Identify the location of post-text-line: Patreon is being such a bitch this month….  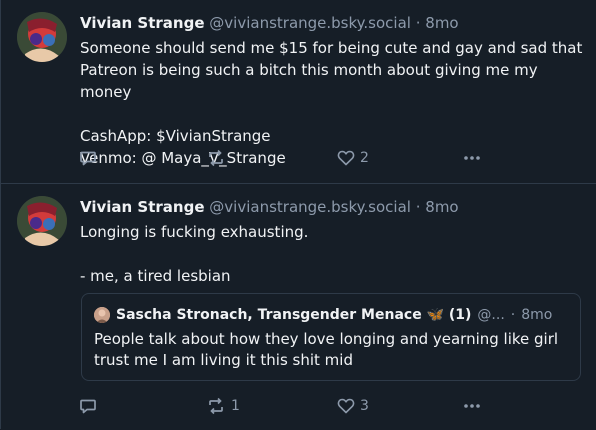
(309, 81).